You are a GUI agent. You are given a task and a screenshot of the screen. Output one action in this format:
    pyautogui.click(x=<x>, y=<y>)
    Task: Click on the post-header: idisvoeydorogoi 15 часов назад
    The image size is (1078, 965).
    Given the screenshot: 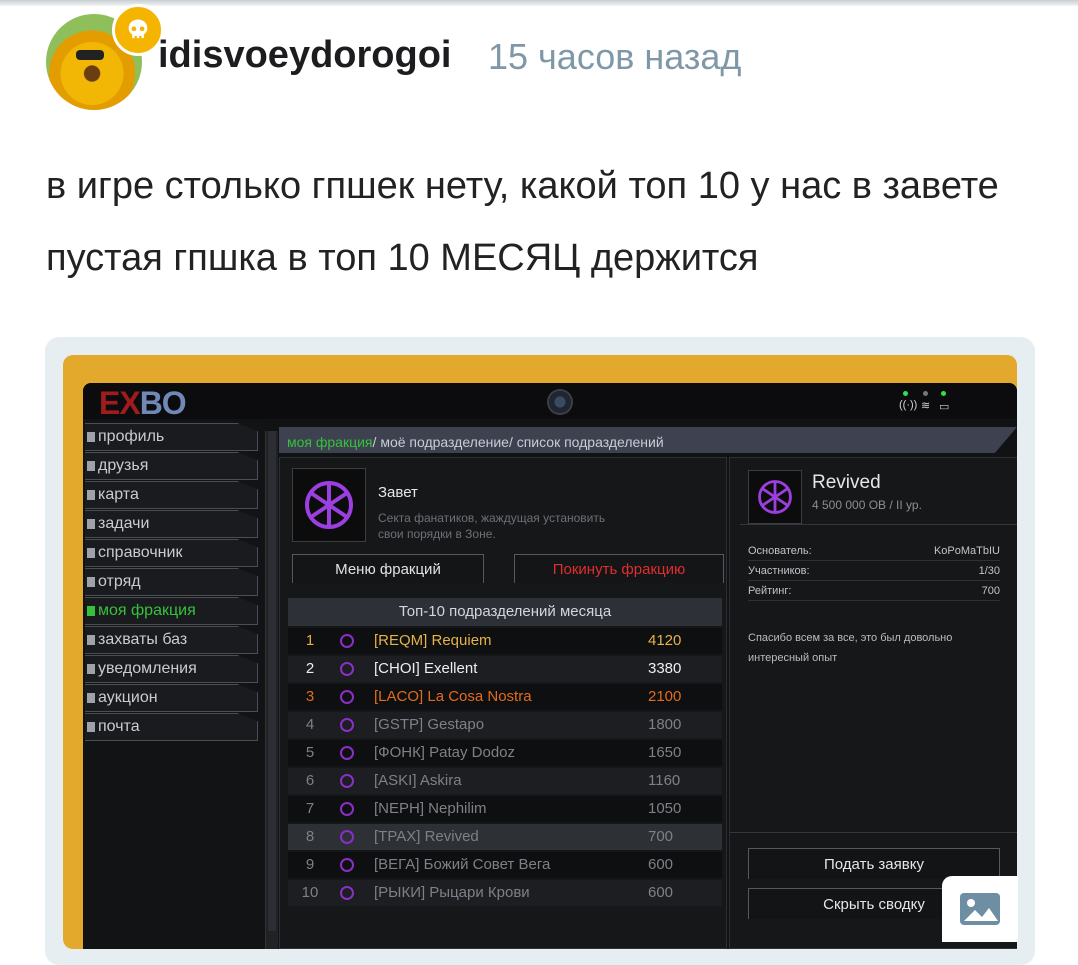 What is the action you would take?
    pyautogui.click(x=546, y=57)
    